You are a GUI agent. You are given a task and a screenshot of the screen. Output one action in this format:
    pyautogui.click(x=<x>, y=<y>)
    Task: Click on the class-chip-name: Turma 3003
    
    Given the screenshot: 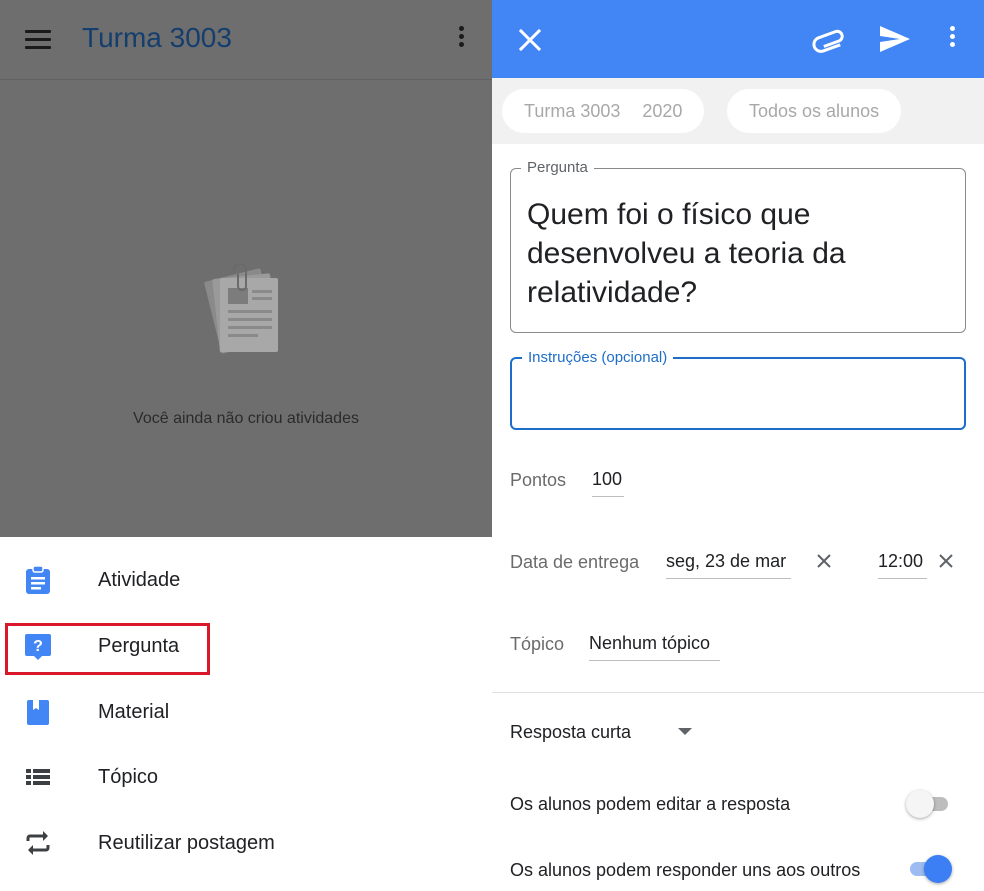 What is the action you would take?
    pyautogui.click(x=572, y=111)
    